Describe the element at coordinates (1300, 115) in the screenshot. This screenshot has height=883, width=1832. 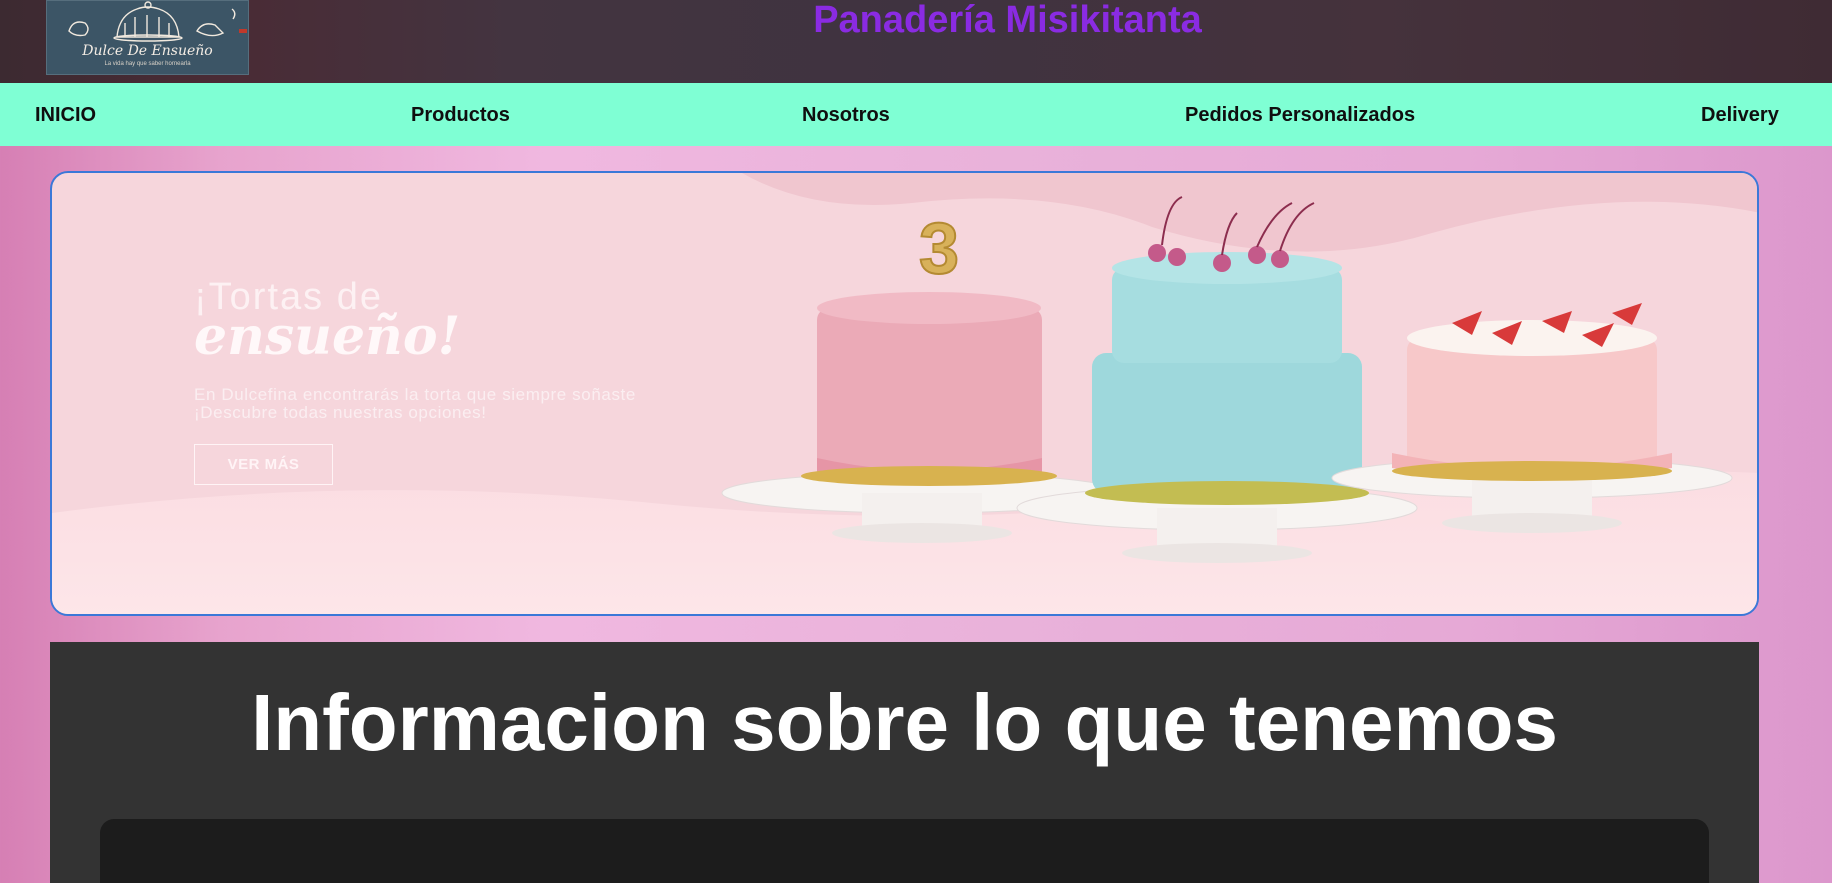
I see `nav-item-pedidos-personalizados: Pedidos Personalizados` at that location.